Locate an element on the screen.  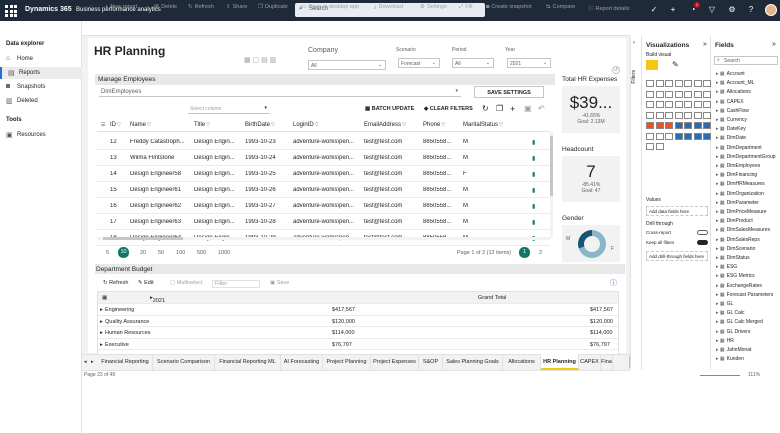
field-table-item: ▸ ▦ Forecast Parameters is located at coordinates (744, 295).